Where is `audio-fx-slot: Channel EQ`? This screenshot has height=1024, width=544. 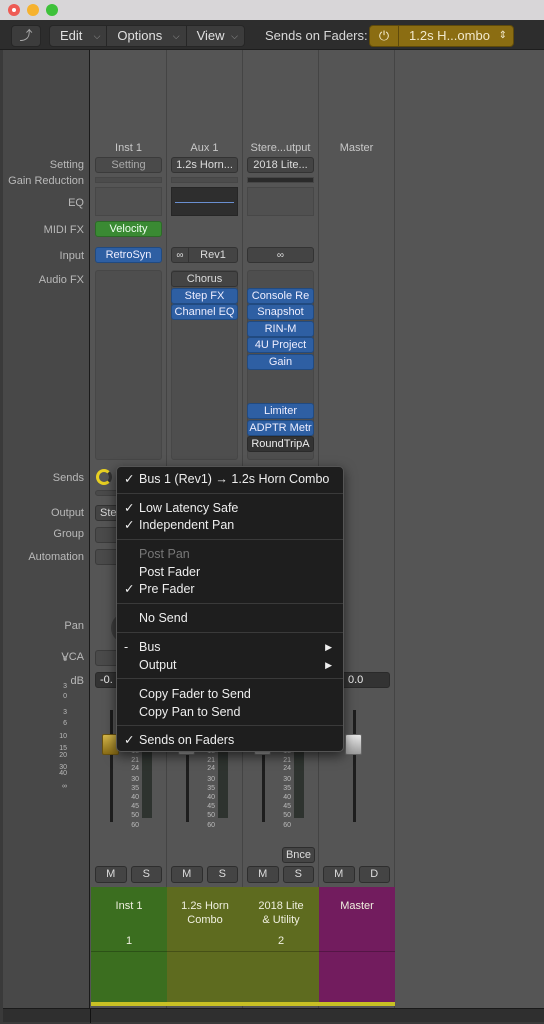 audio-fx-slot: Channel EQ is located at coordinates (204, 312).